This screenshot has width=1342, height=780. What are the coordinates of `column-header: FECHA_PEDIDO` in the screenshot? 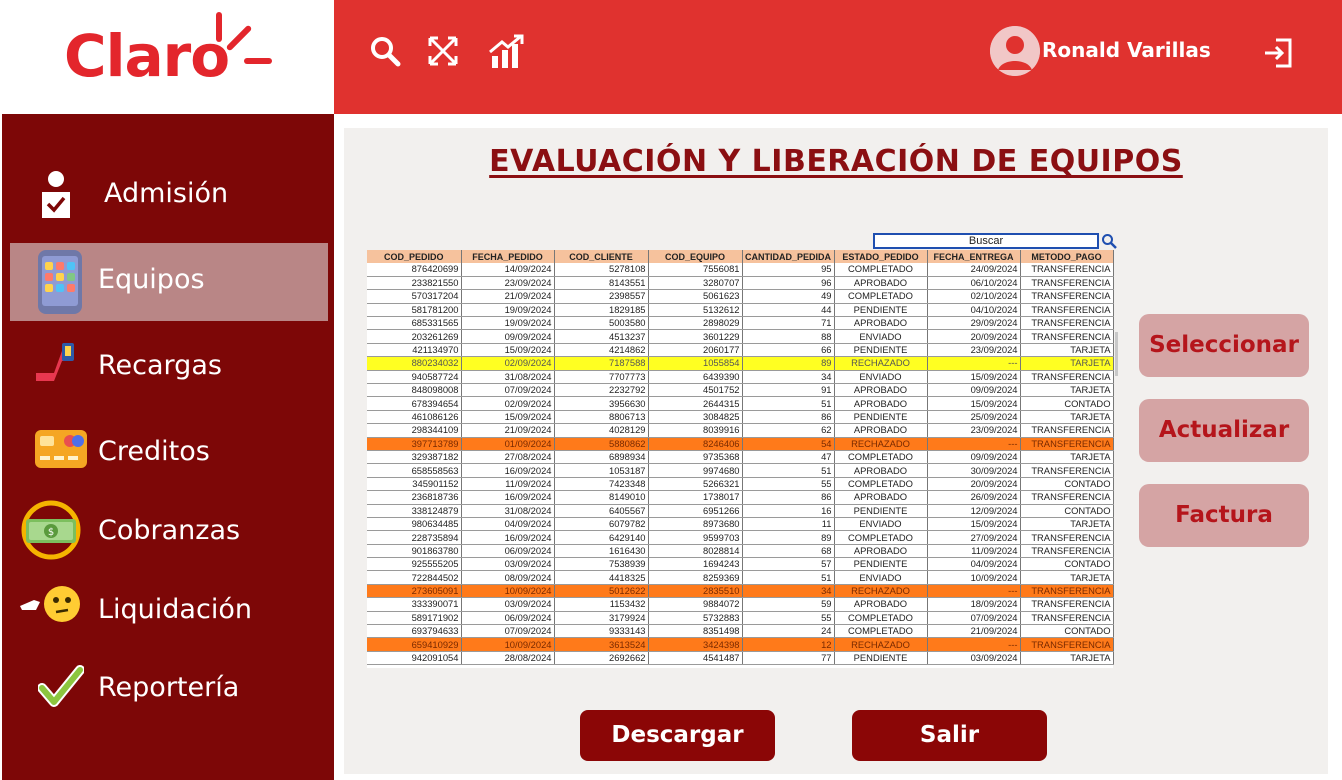 It's located at (508, 256).